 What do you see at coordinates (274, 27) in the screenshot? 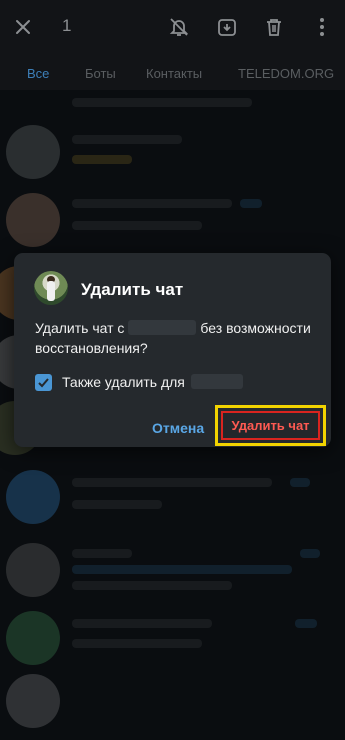
I see `trash-icon` at bounding box center [274, 27].